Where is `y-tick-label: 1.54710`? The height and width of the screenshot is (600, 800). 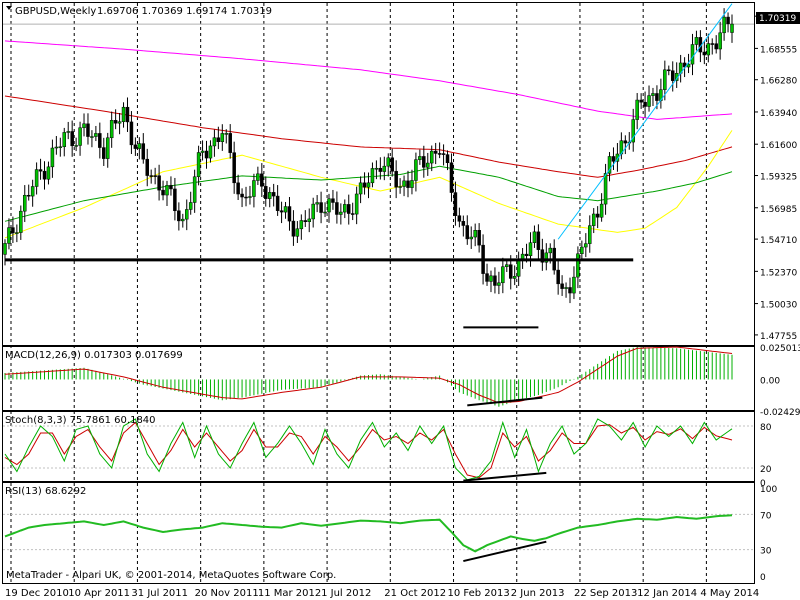 y-tick-label: 1.54710 is located at coordinates (778, 241).